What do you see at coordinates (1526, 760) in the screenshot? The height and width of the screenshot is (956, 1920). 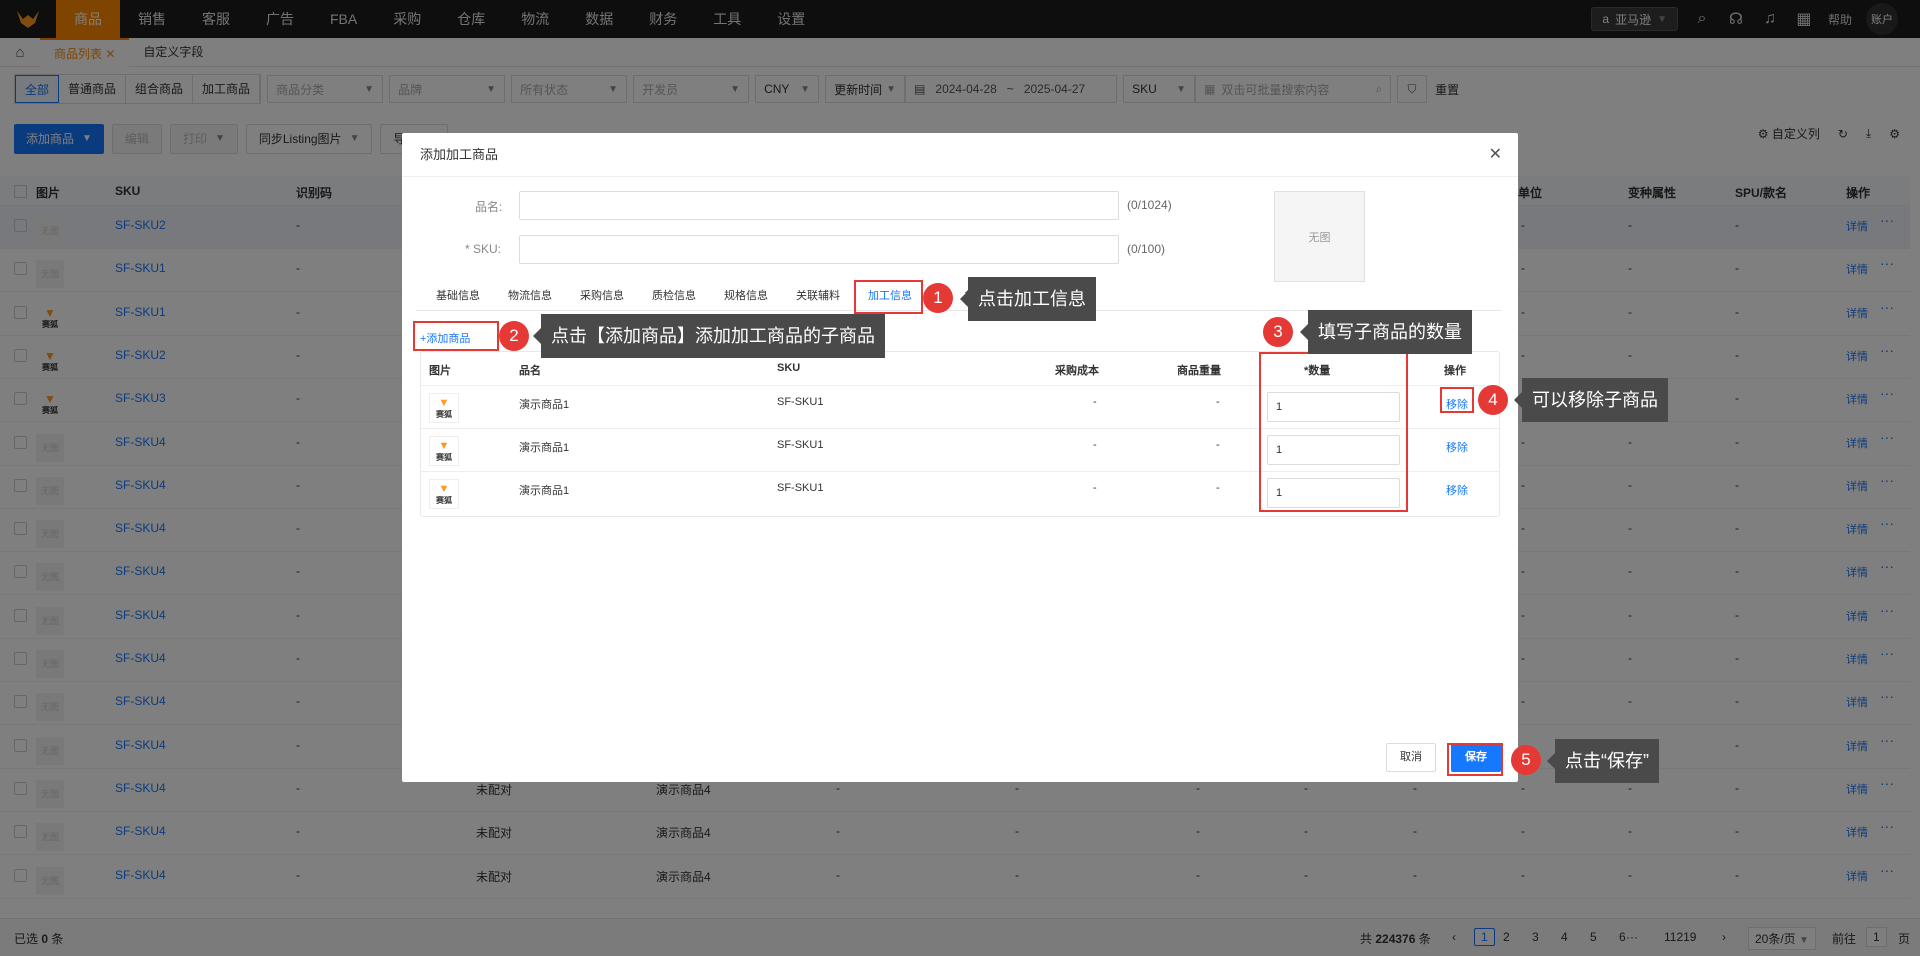 I see `step-5-badge: 5` at bounding box center [1526, 760].